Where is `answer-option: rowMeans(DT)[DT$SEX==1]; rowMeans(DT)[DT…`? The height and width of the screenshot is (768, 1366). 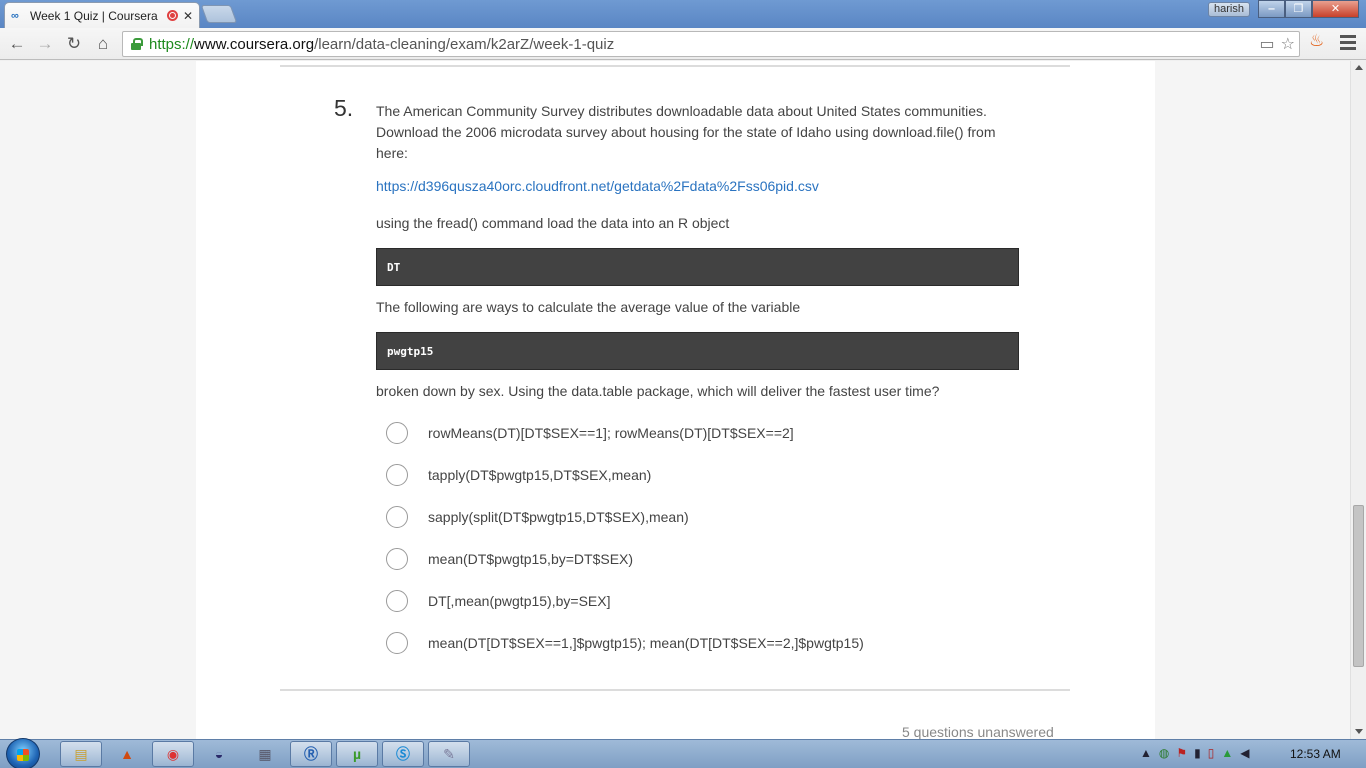 answer-option: rowMeans(DT)[DT$SEX==1]; rowMeans(DT)[DT… is located at coordinates (590, 433).